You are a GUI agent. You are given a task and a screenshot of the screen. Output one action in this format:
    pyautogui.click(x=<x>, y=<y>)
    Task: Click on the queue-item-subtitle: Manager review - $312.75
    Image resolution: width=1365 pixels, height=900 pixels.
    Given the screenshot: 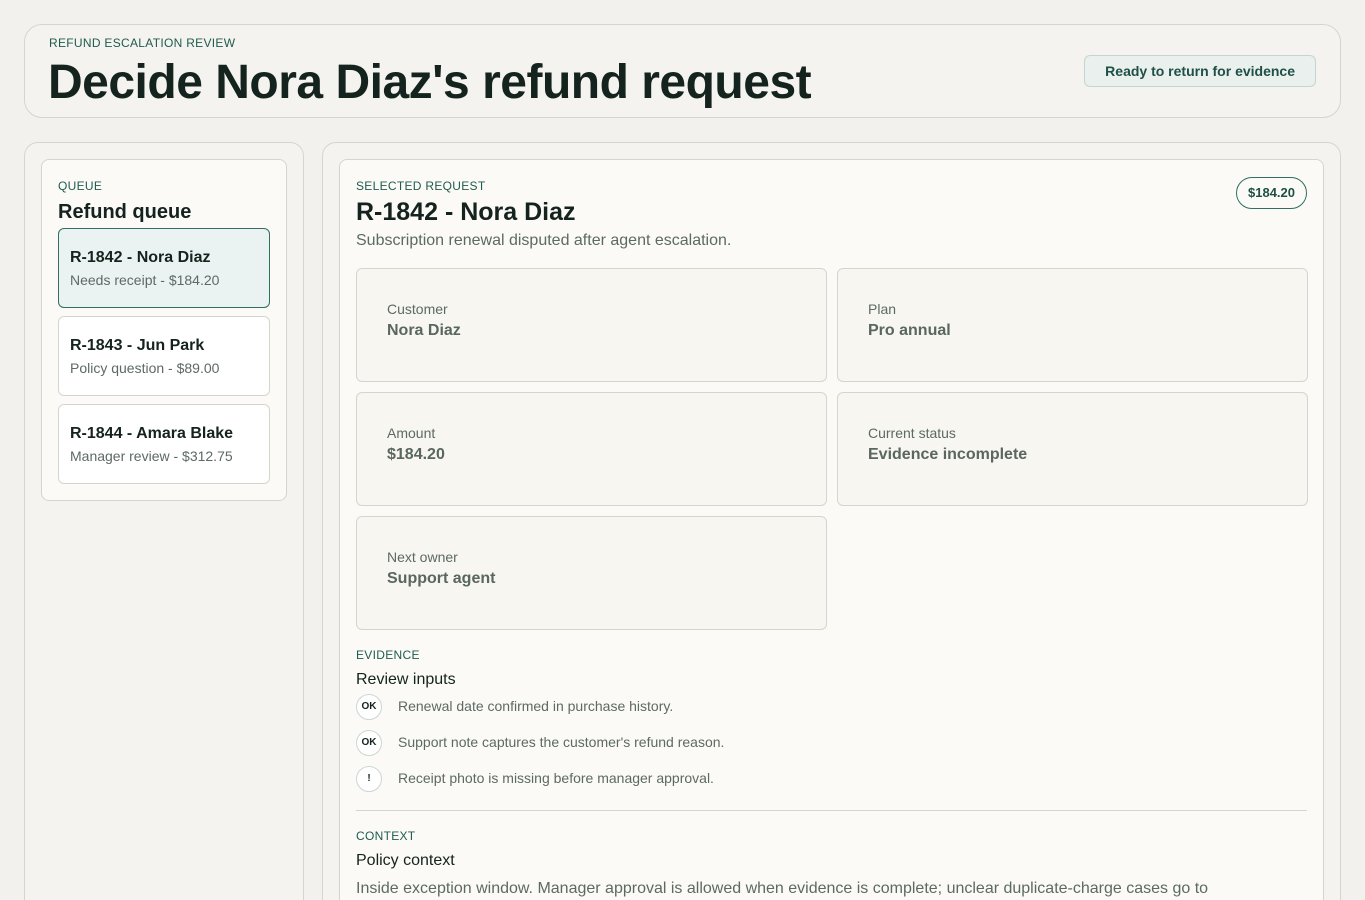 What is the action you would take?
    pyautogui.click(x=151, y=456)
    